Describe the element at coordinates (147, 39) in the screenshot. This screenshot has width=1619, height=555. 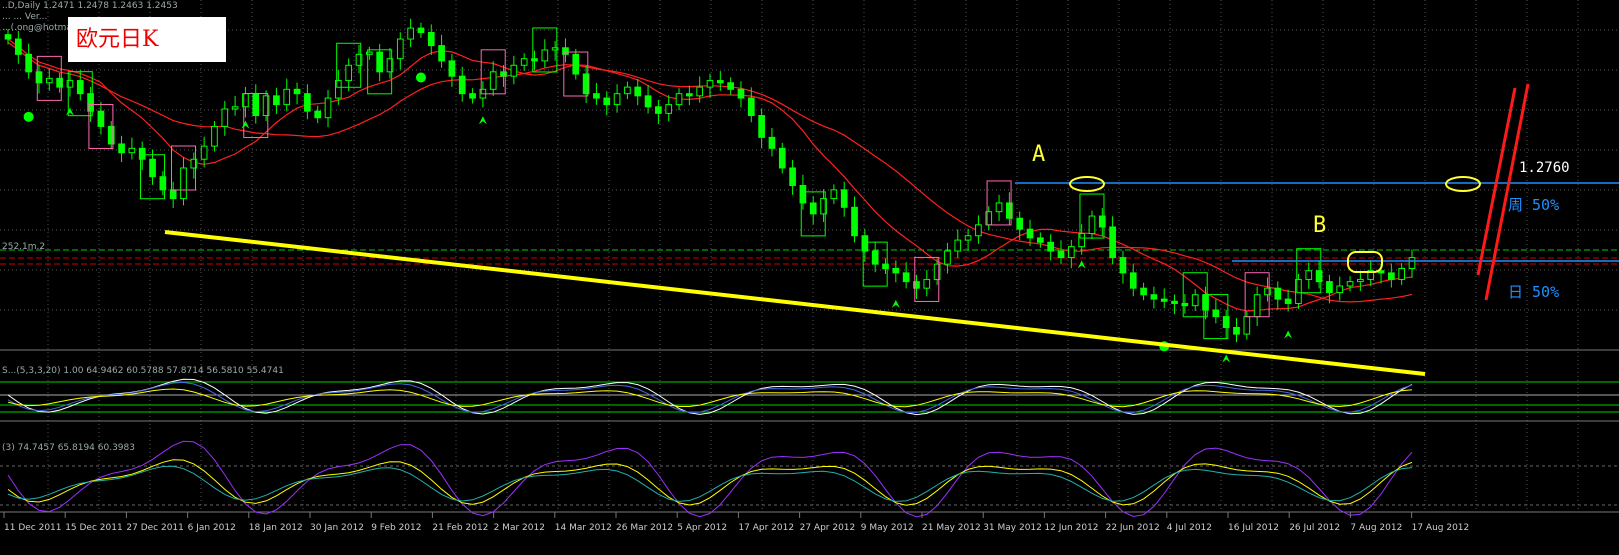
I see `chart-title: 欧元日K` at that location.